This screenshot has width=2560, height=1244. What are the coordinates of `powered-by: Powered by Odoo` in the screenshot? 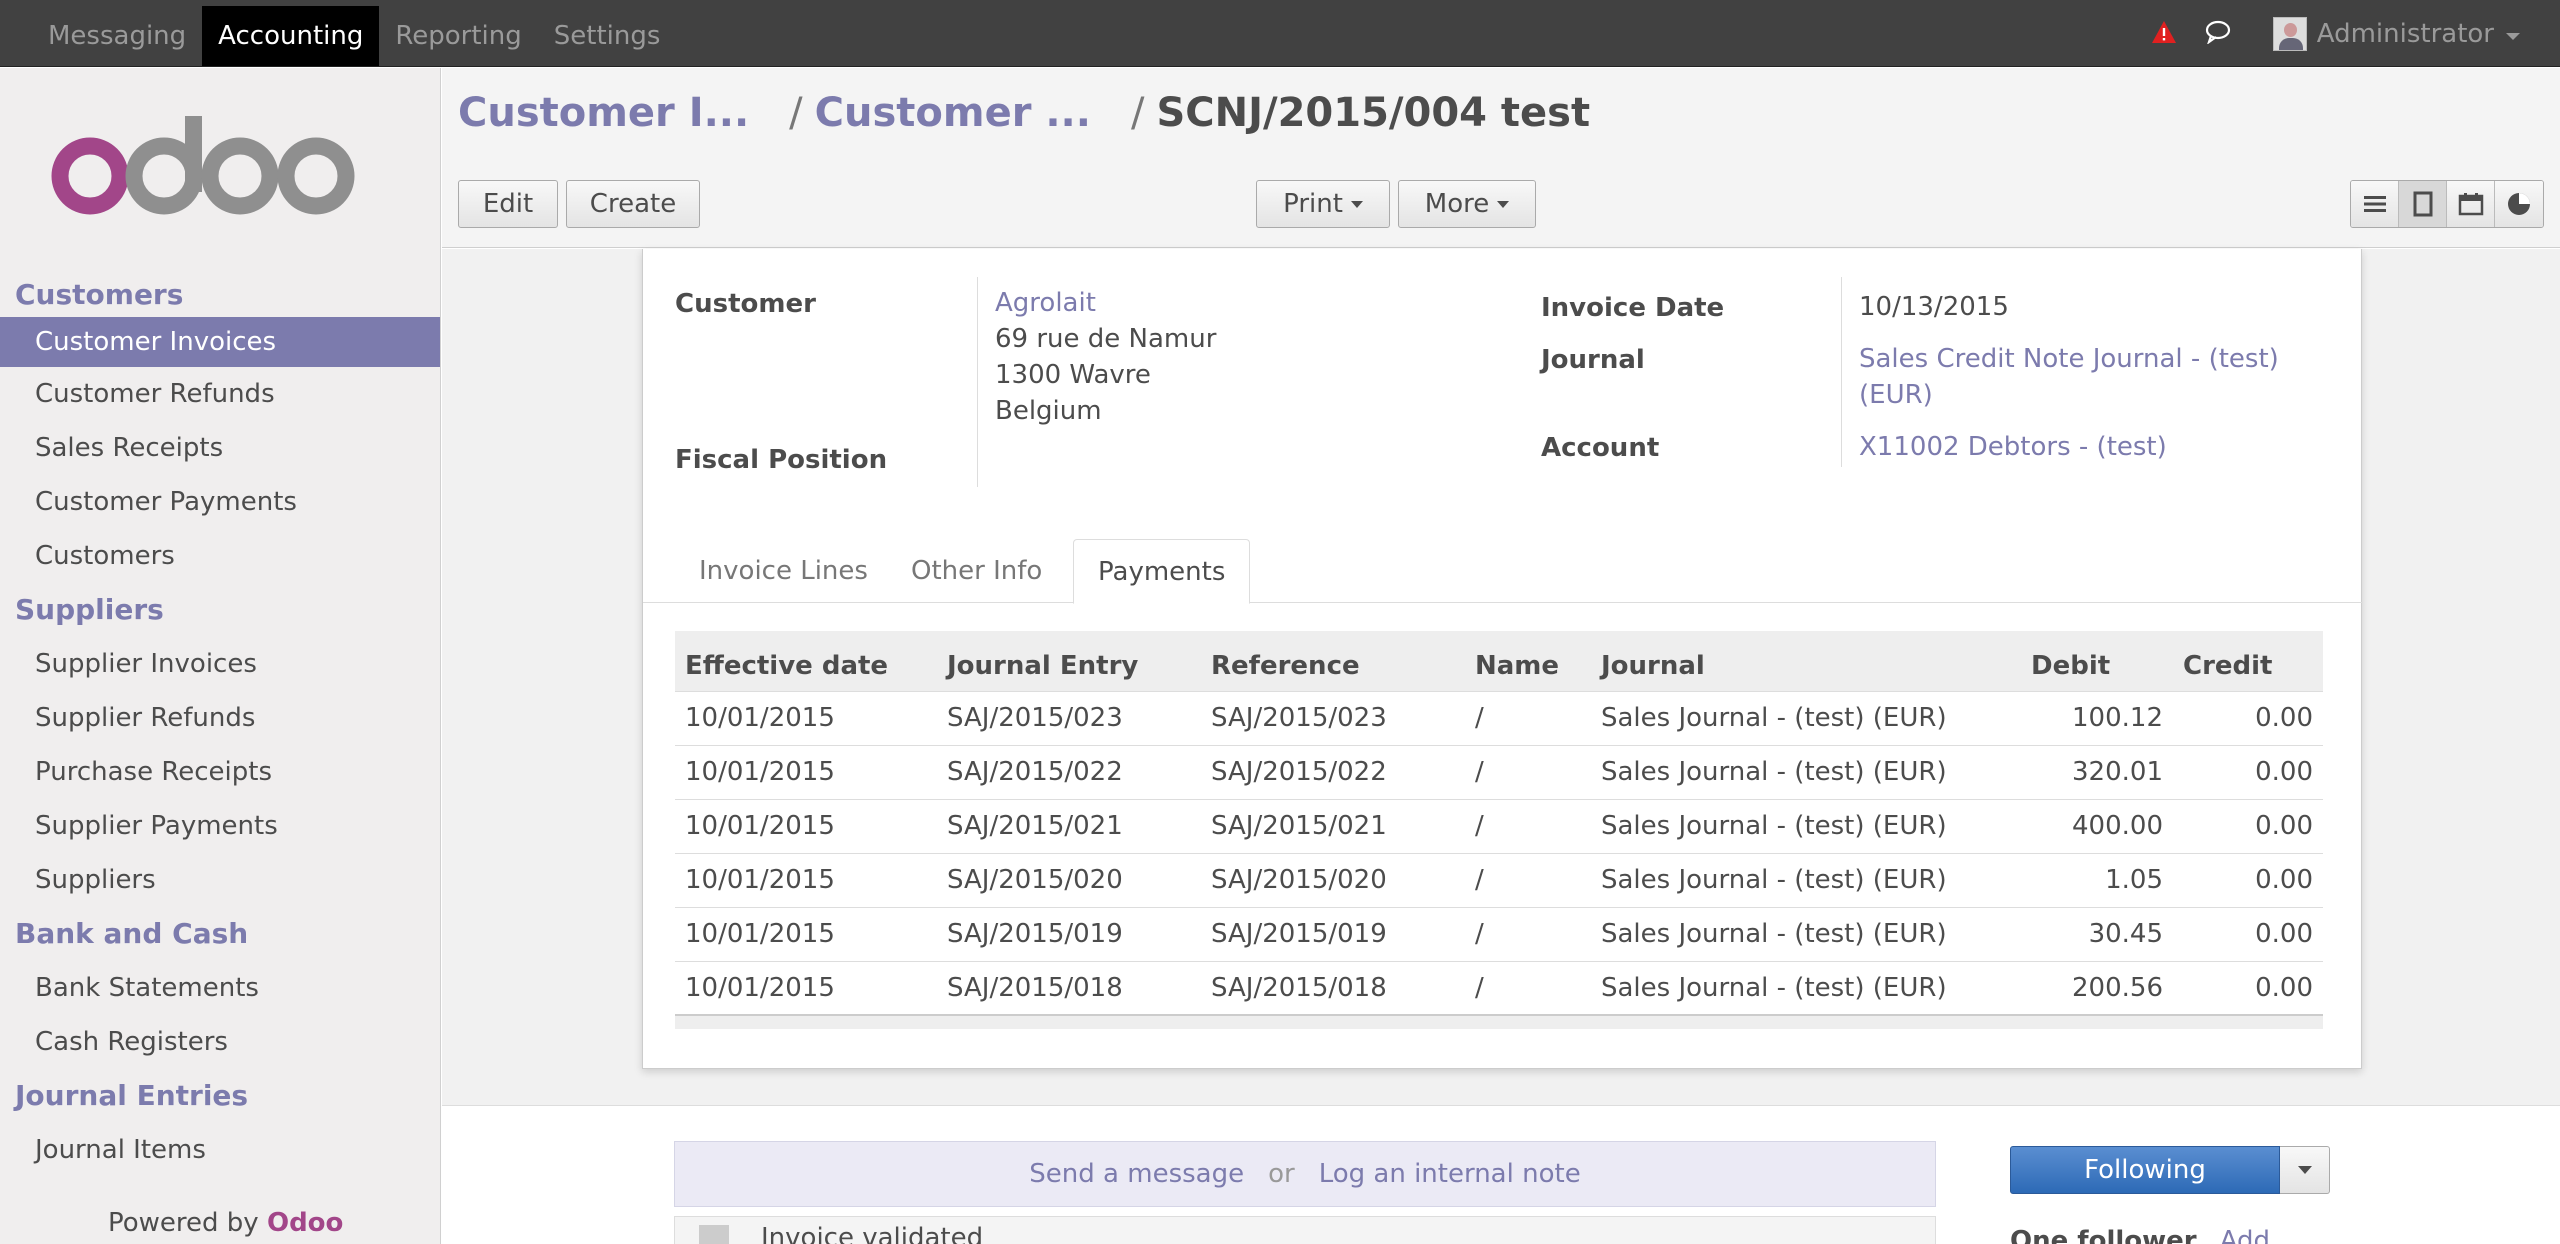 It's located at (225, 1223).